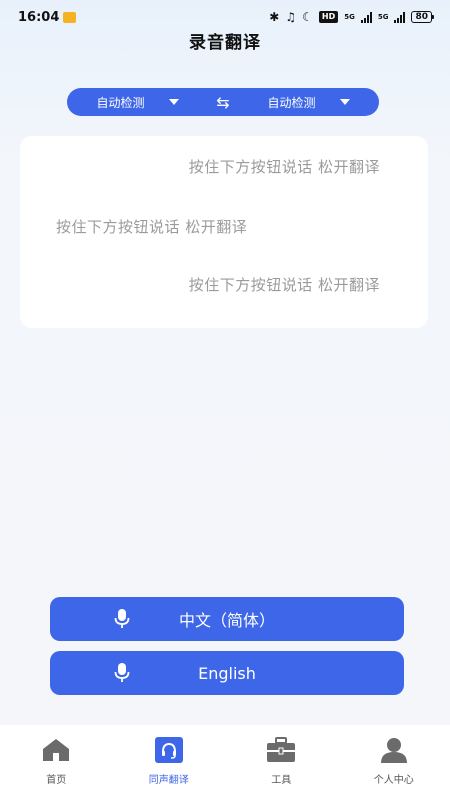 Image resolution: width=450 pixels, height=800 pixels. What do you see at coordinates (281, 750) in the screenshot?
I see `toolbox-icon` at bounding box center [281, 750].